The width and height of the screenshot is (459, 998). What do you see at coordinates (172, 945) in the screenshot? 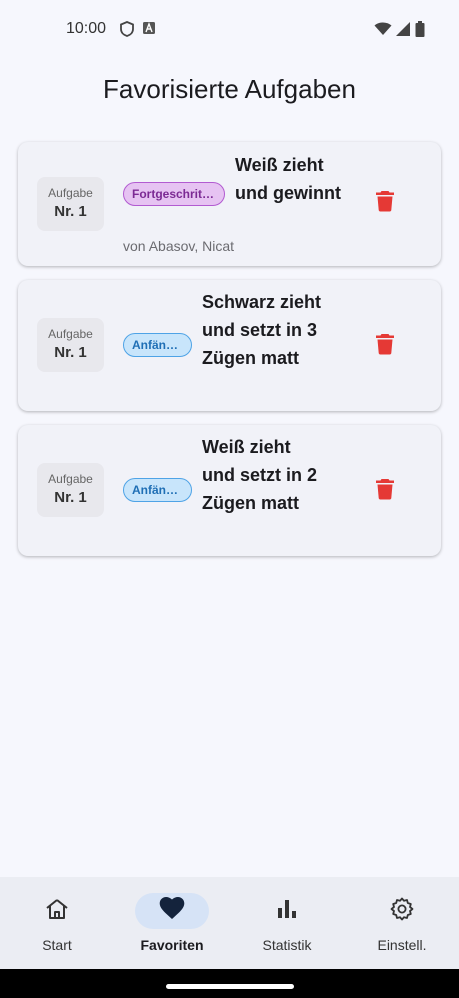
I see `nav-label: Favoriten` at bounding box center [172, 945].